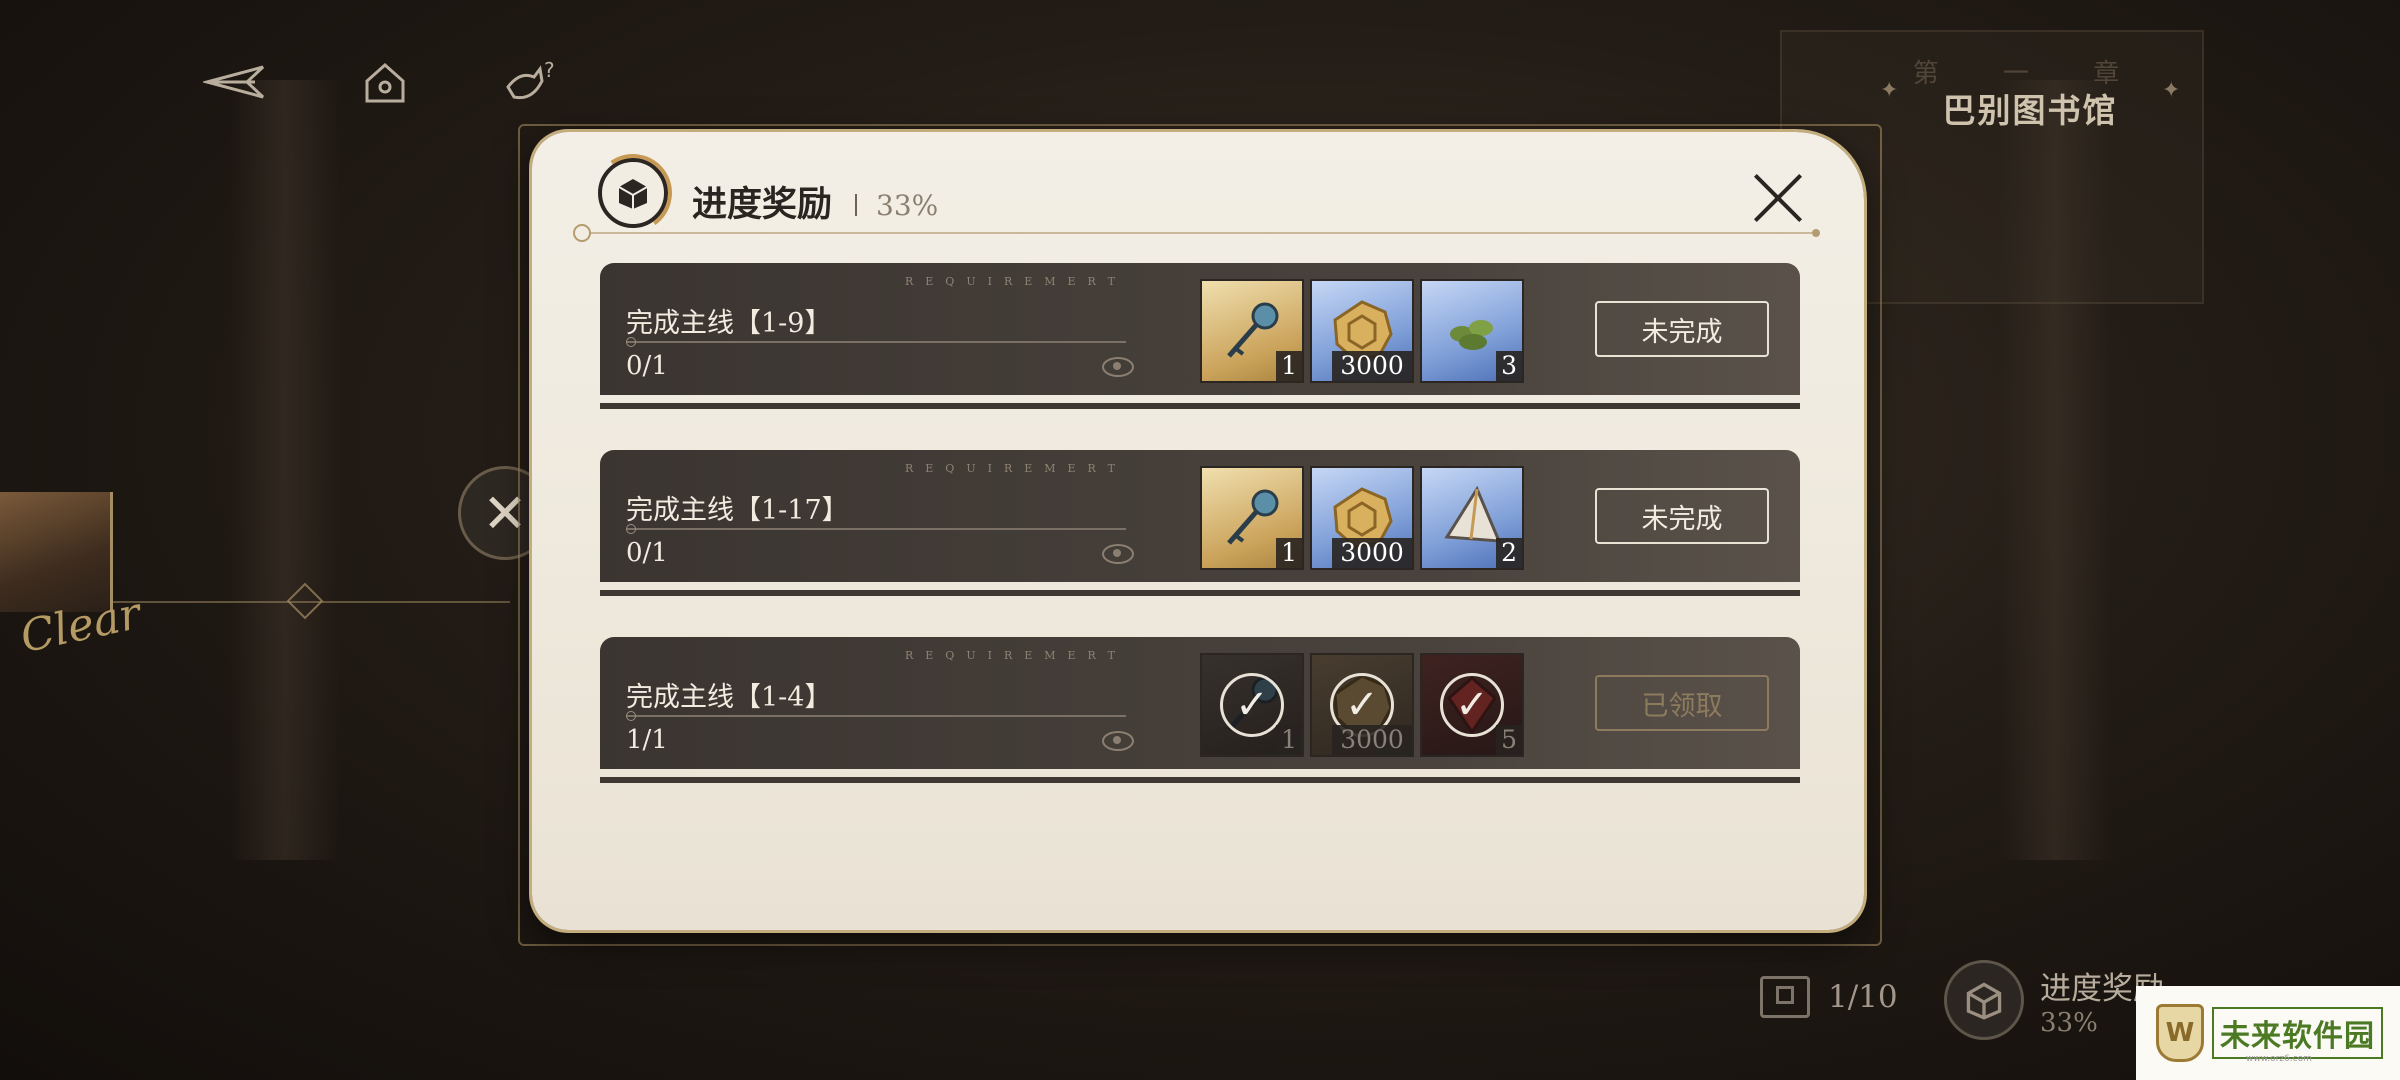  What do you see at coordinates (1509, 553) in the screenshot?
I see `reward-qty: 2` at bounding box center [1509, 553].